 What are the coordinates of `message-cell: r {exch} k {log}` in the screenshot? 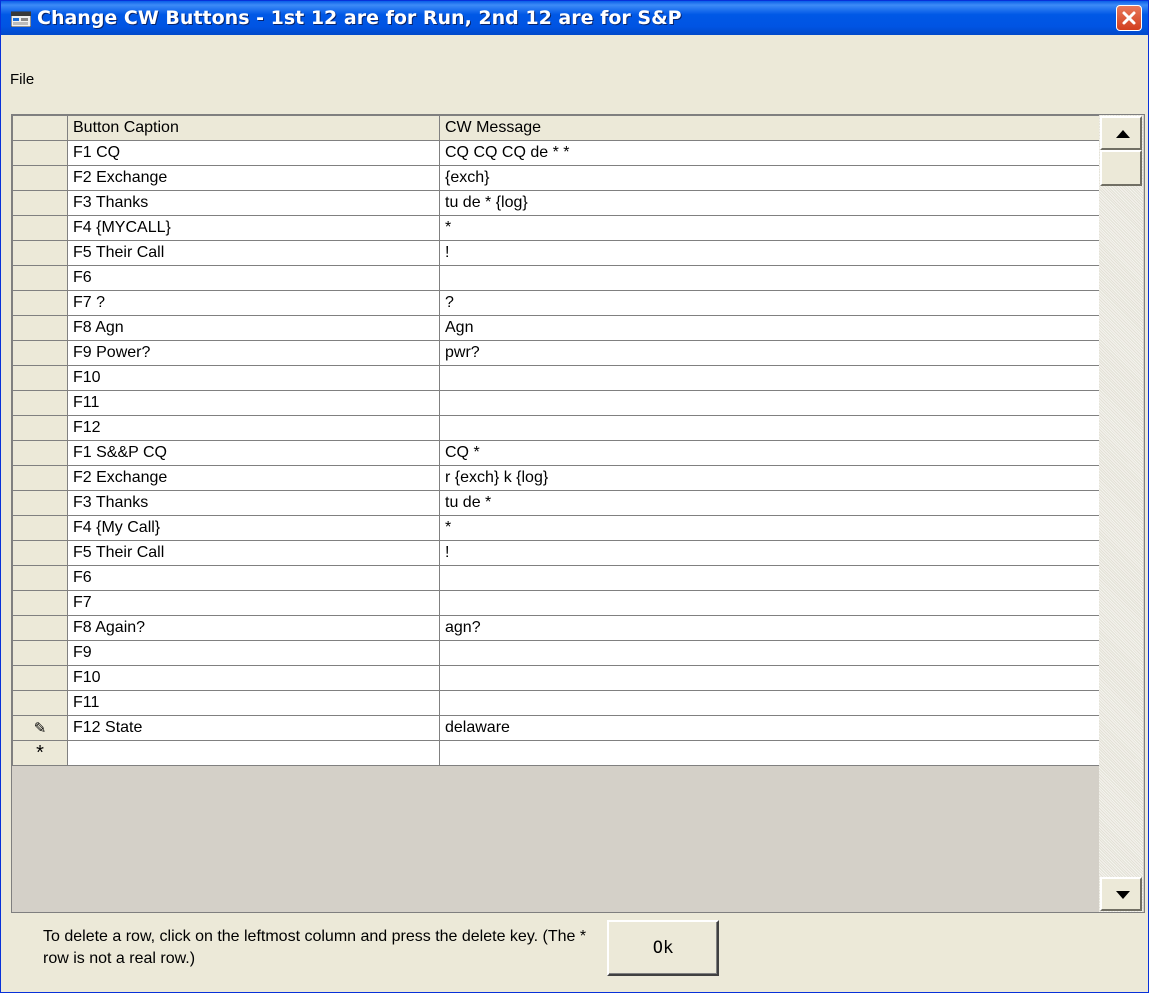 It's located at (770, 478).